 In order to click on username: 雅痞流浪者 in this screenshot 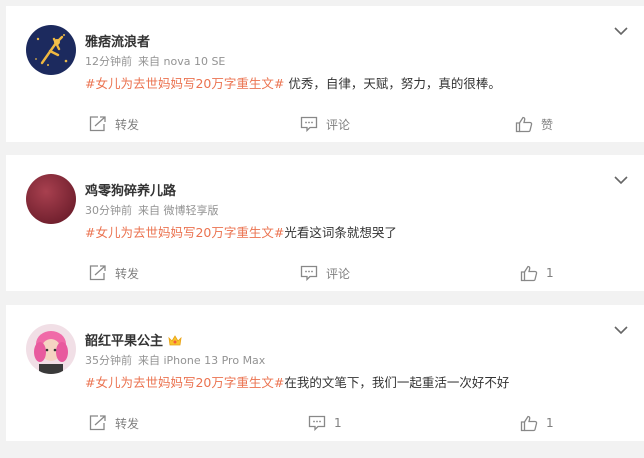, I will do `click(117, 40)`.